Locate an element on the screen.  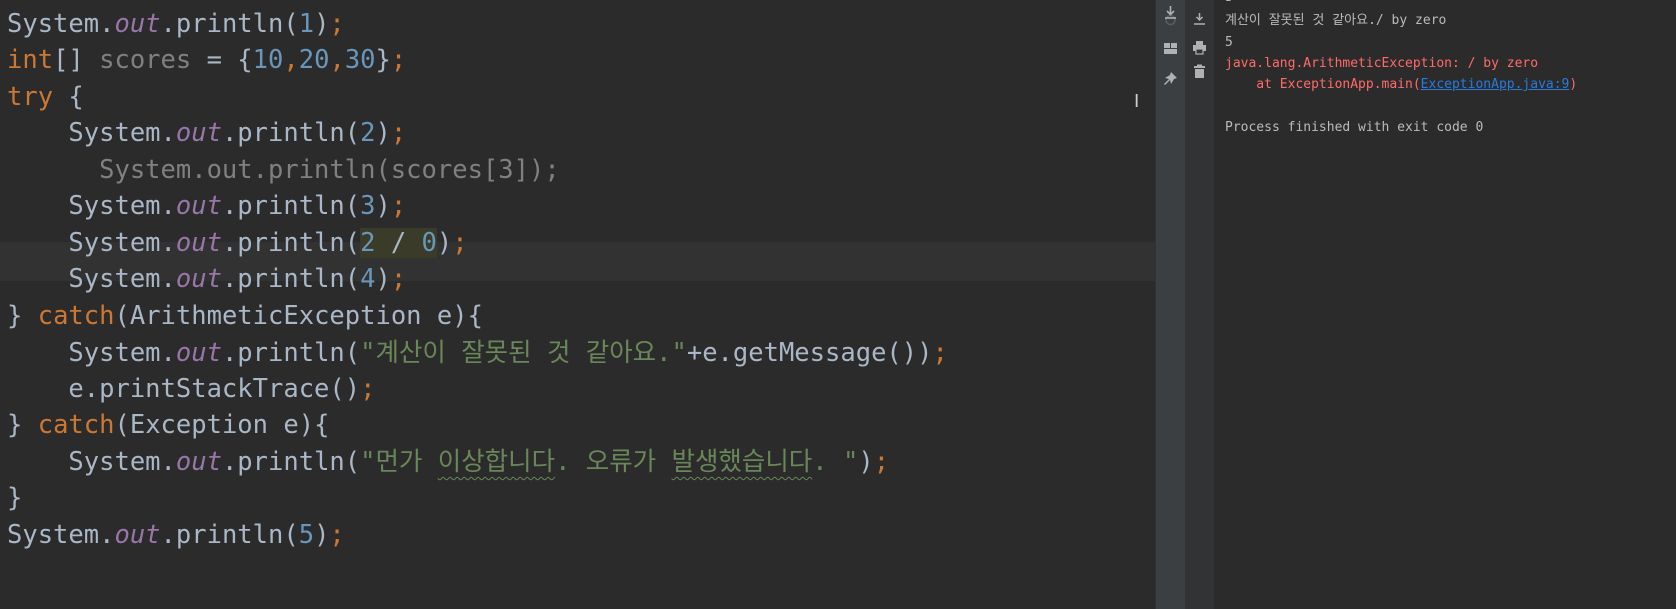
code-line: System.out.println(1); is located at coordinates (176, 24).